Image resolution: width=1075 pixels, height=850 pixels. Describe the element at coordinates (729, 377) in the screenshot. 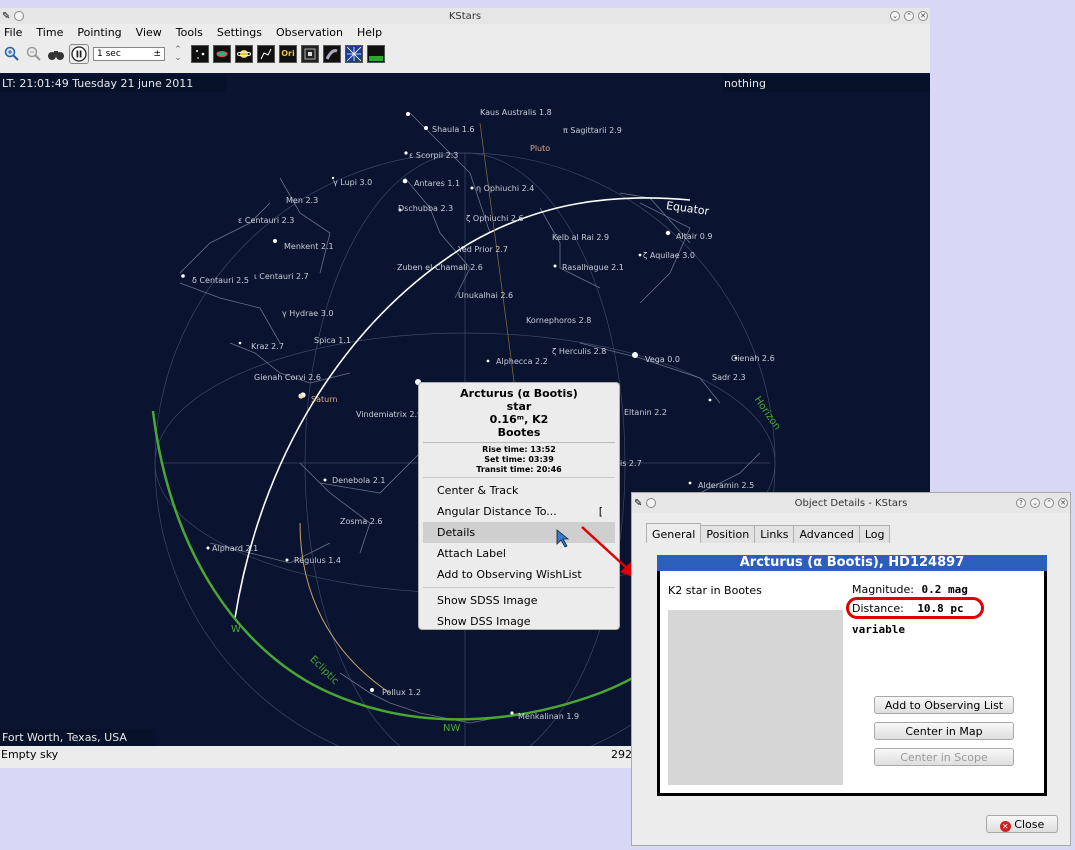

I see `star-label: Sadr 2.3` at that location.